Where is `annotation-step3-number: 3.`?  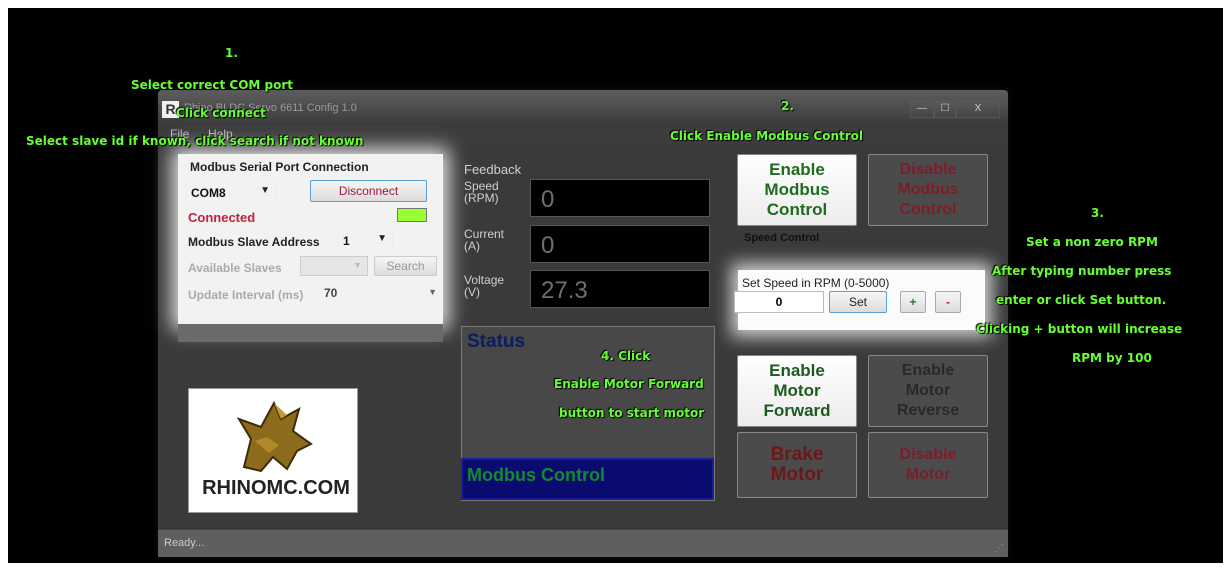 annotation-step3-number: 3. is located at coordinates (1097, 213).